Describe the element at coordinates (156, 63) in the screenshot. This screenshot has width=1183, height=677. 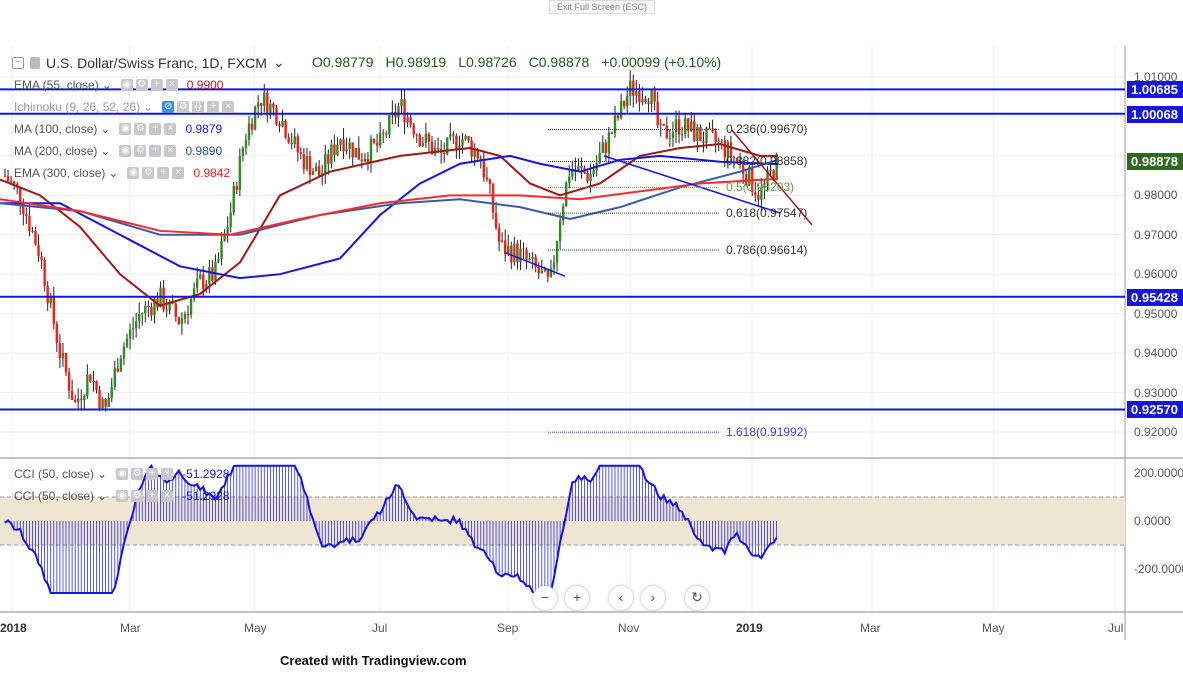
I see `symbol-name: U.S. Dollar/Swiss Franc, 1D, FXCM` at that location.